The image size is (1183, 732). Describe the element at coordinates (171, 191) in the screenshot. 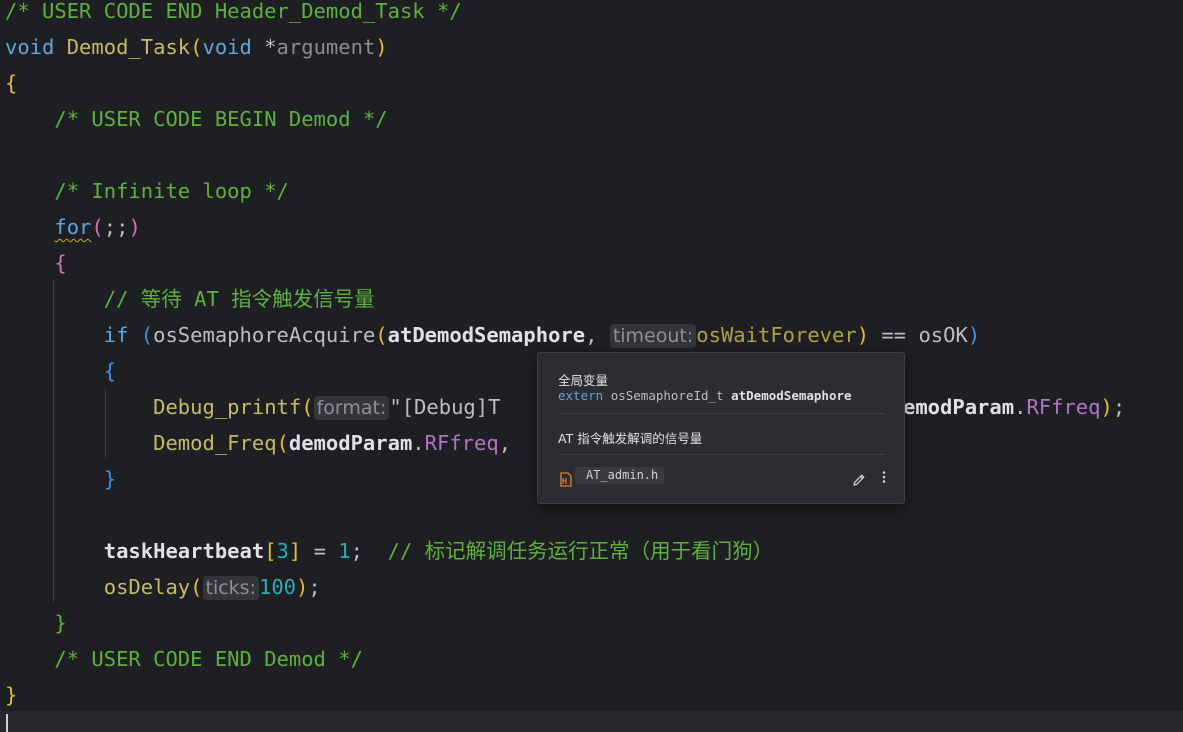

I see `comment-text: /* Infinite loop */` at that location.